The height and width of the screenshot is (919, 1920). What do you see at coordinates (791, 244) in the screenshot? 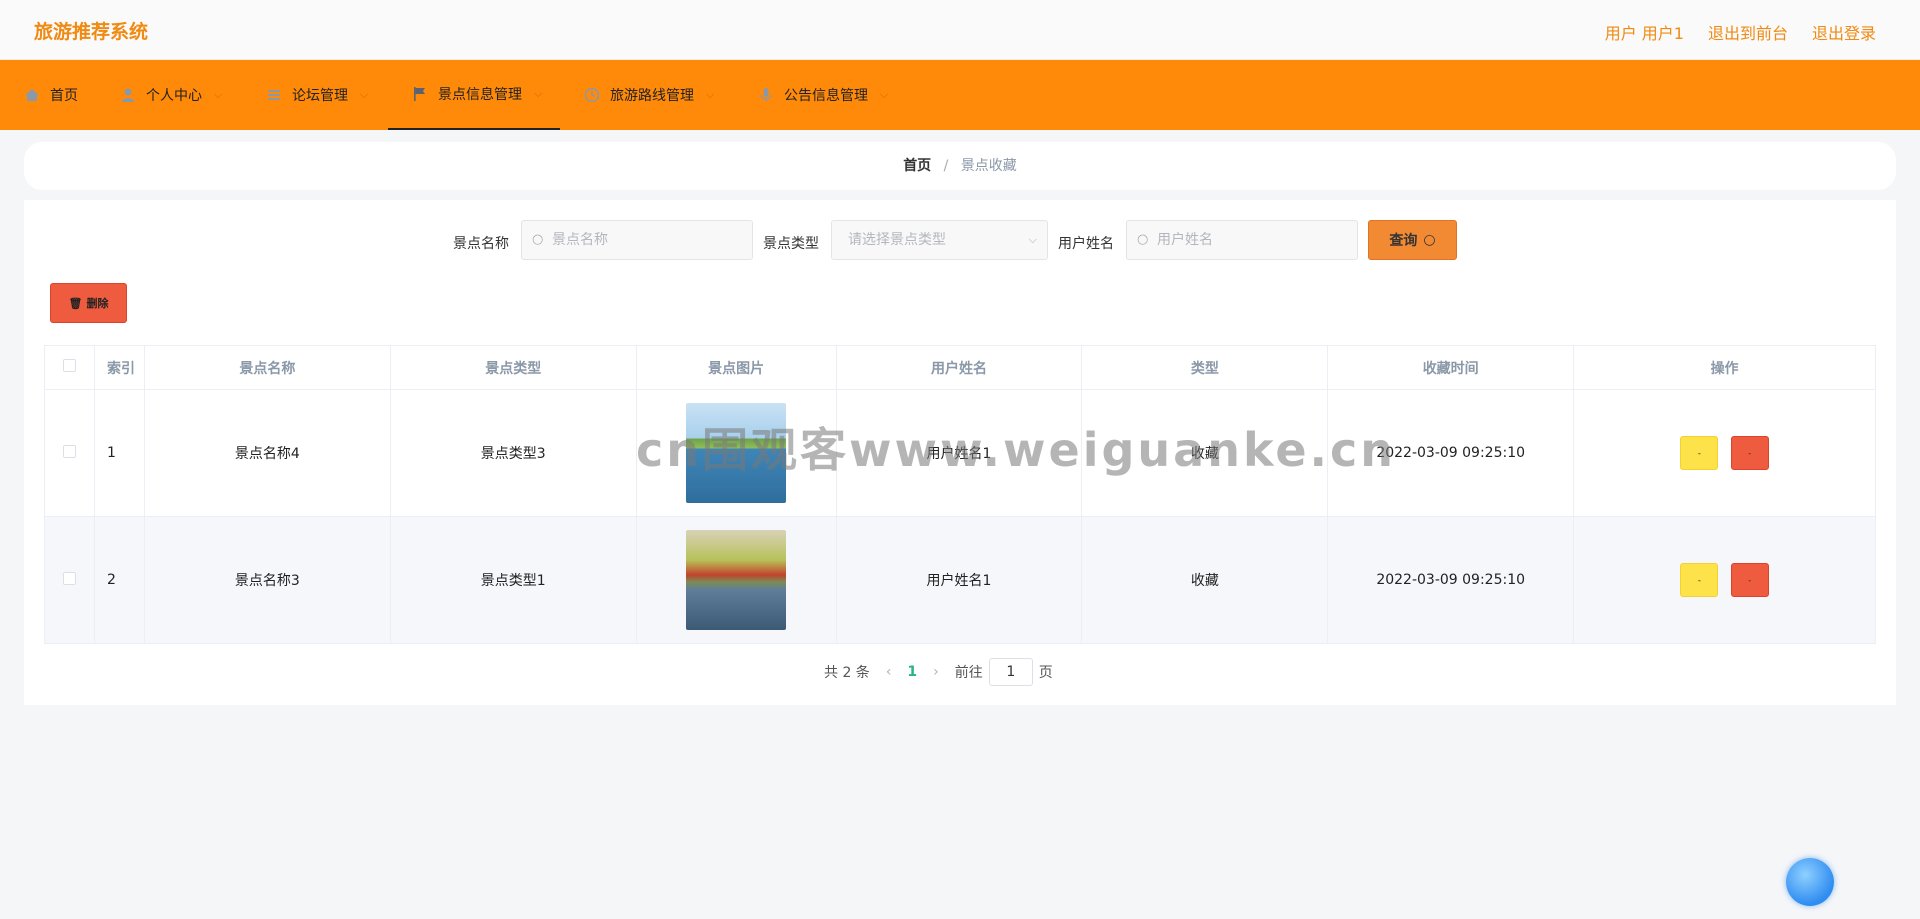
I see `scenic-type-label: 景点类型` at bounding box center [791, 244].